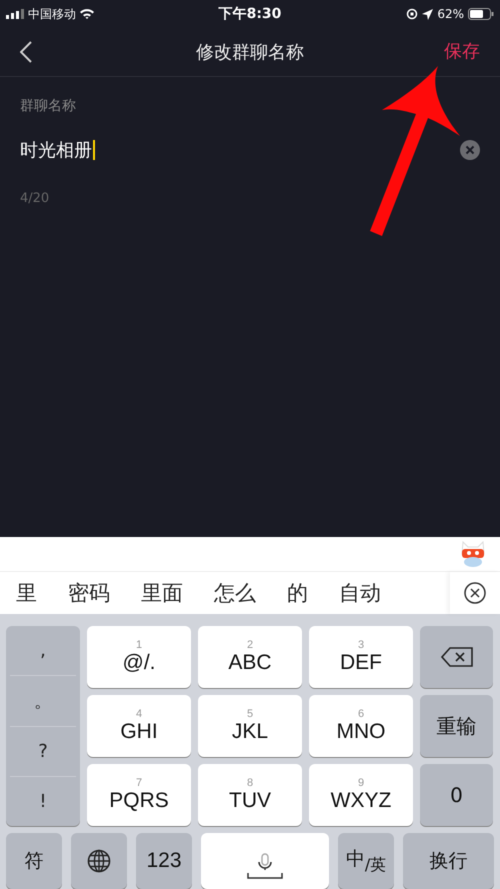 The image size is (500, 889). What do you see at coordinates (164, 861) in the screenshot?
I see `keyboard-key: 123` at bounding box center [164, 861].